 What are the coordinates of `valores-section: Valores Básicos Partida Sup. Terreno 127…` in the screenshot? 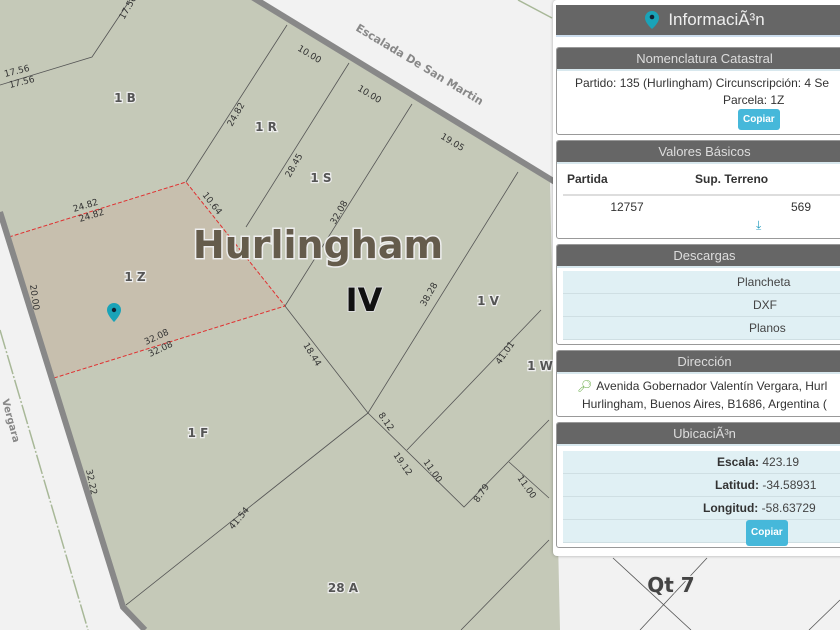 It's located at (698, 189).